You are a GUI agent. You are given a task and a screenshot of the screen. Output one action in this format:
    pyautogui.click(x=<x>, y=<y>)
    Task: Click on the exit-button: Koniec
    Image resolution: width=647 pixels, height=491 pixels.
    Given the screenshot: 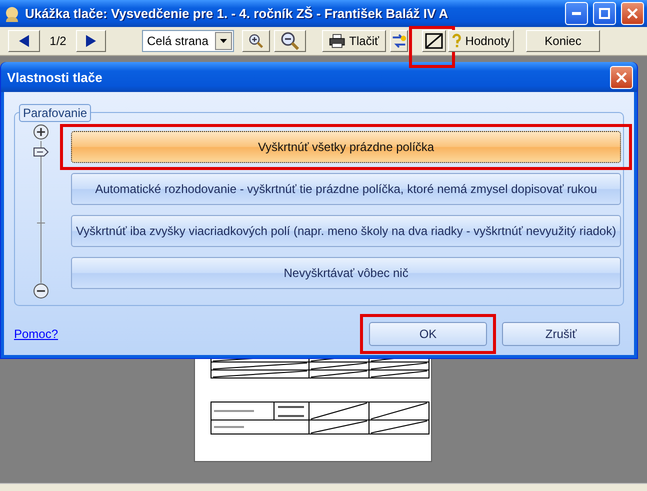 What is the action you would take?
    pyautogui.click(x=563, y=41)
    